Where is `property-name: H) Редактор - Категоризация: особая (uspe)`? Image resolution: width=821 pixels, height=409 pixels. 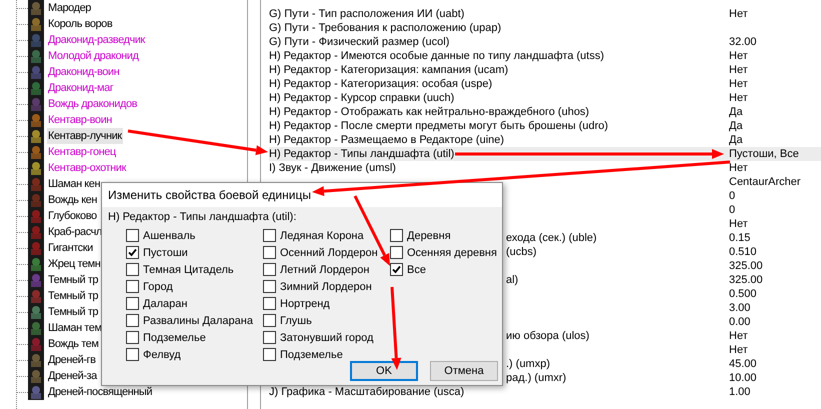 property-name: H) Редактор - Категоризация: особая (uspe) is located at coordinates (380, 84).